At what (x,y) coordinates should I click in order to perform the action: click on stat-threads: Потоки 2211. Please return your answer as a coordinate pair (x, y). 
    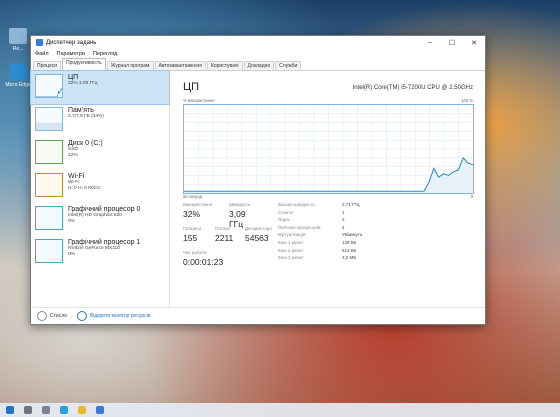
    Looking at the image, I should click on (224, 234).